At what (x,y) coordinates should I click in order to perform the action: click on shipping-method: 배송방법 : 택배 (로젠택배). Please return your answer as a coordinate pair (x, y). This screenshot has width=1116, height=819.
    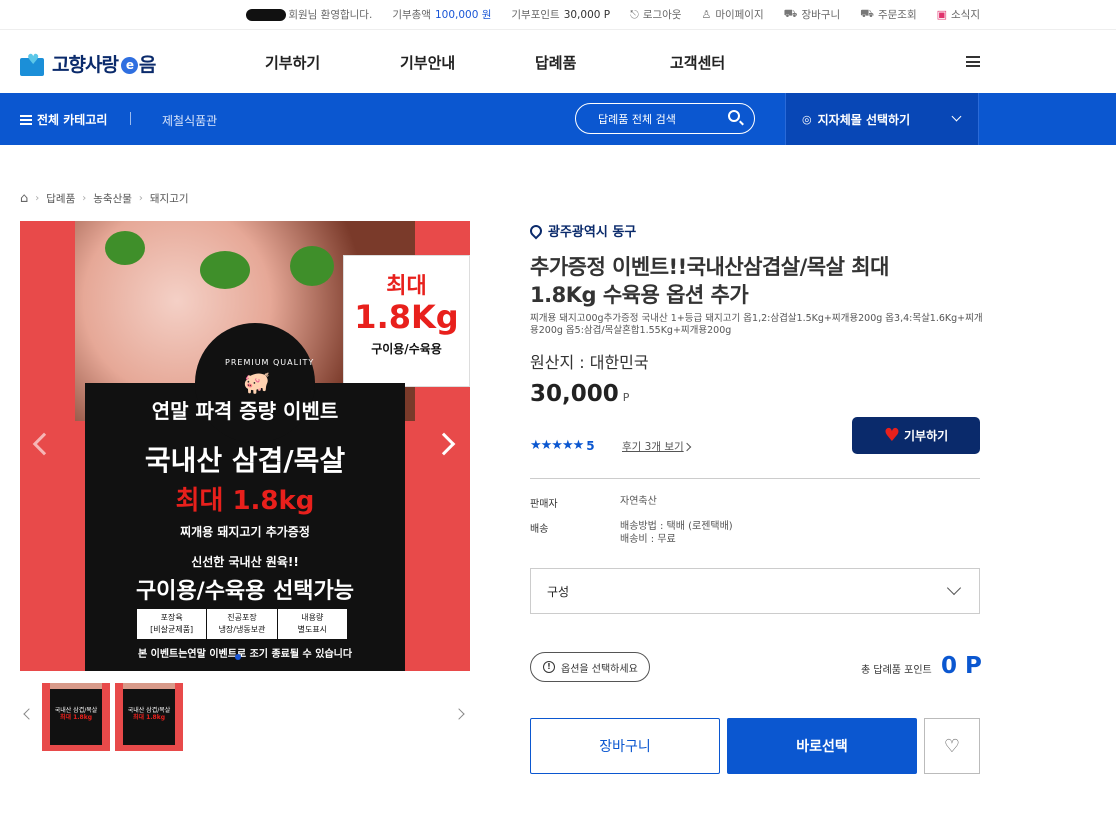
    Looking at the image, I should click on (676, 526).